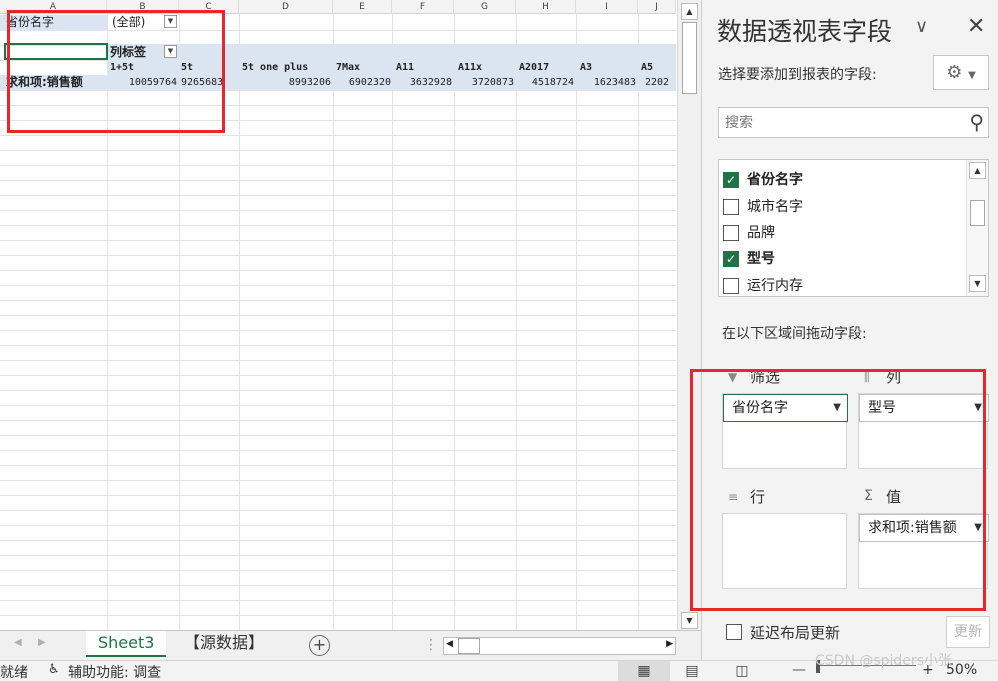  I want to click on columns-area-chip: 型号 ▼, so click(924, 408).